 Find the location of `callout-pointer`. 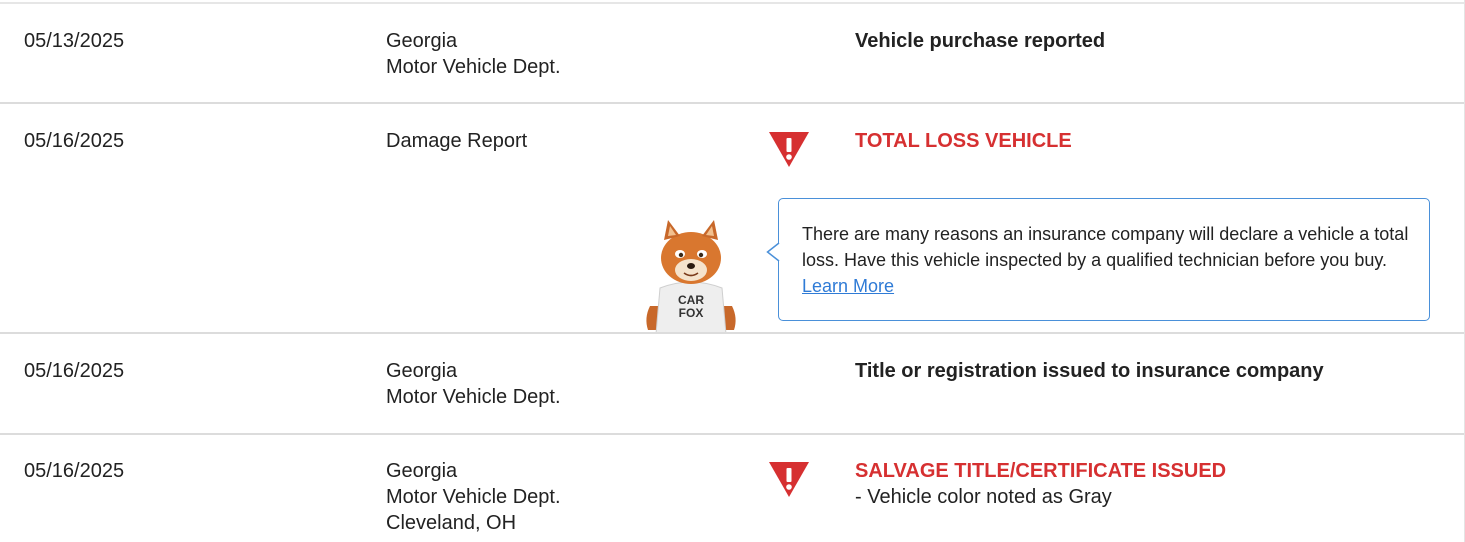

callout-pointer is located at coordinates (773, 252).